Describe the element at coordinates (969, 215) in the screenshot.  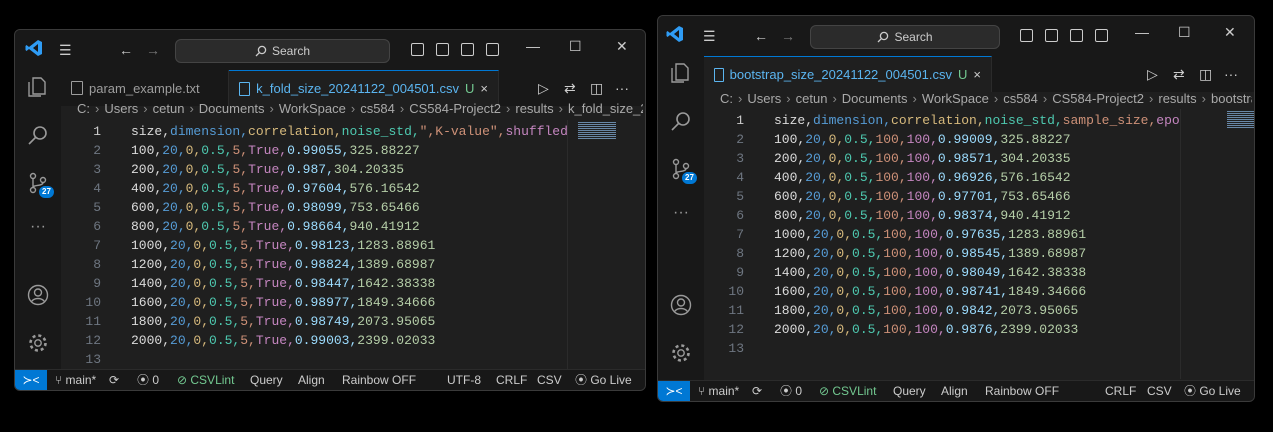
I see `csv-field: 0.98374,` at that location.